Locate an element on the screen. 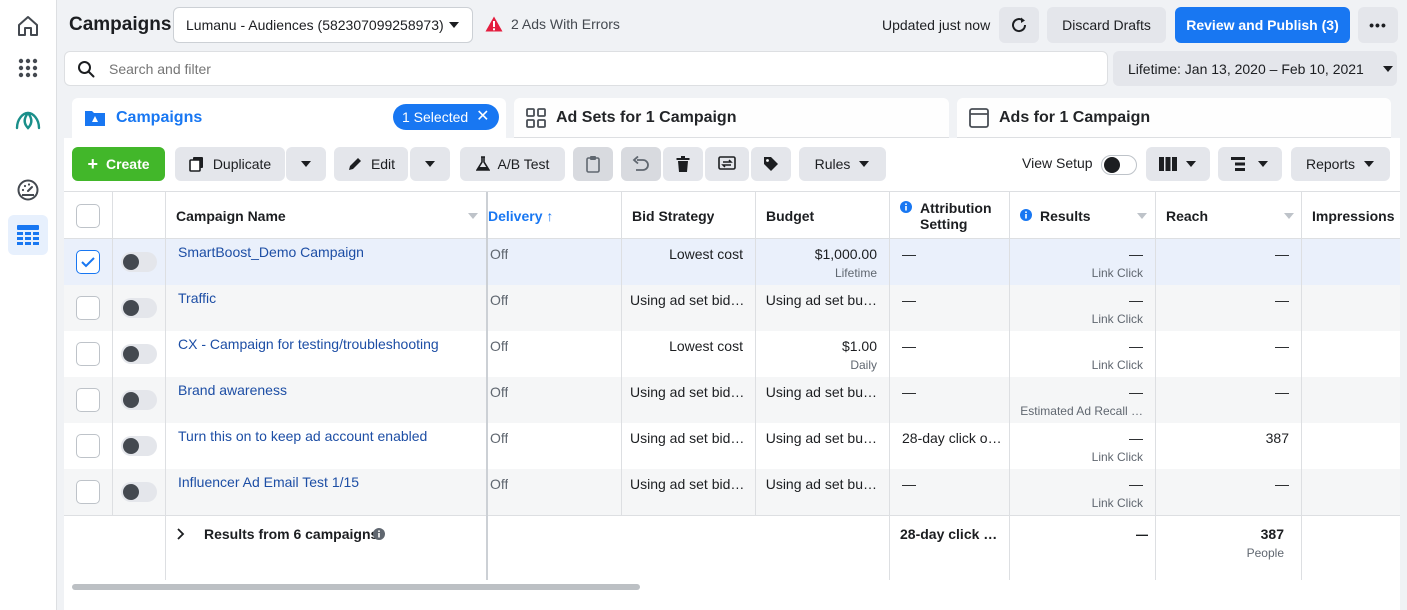 The height and width of the screenshot is (610, 1407). undo-button is located at coordinates (641, 164).